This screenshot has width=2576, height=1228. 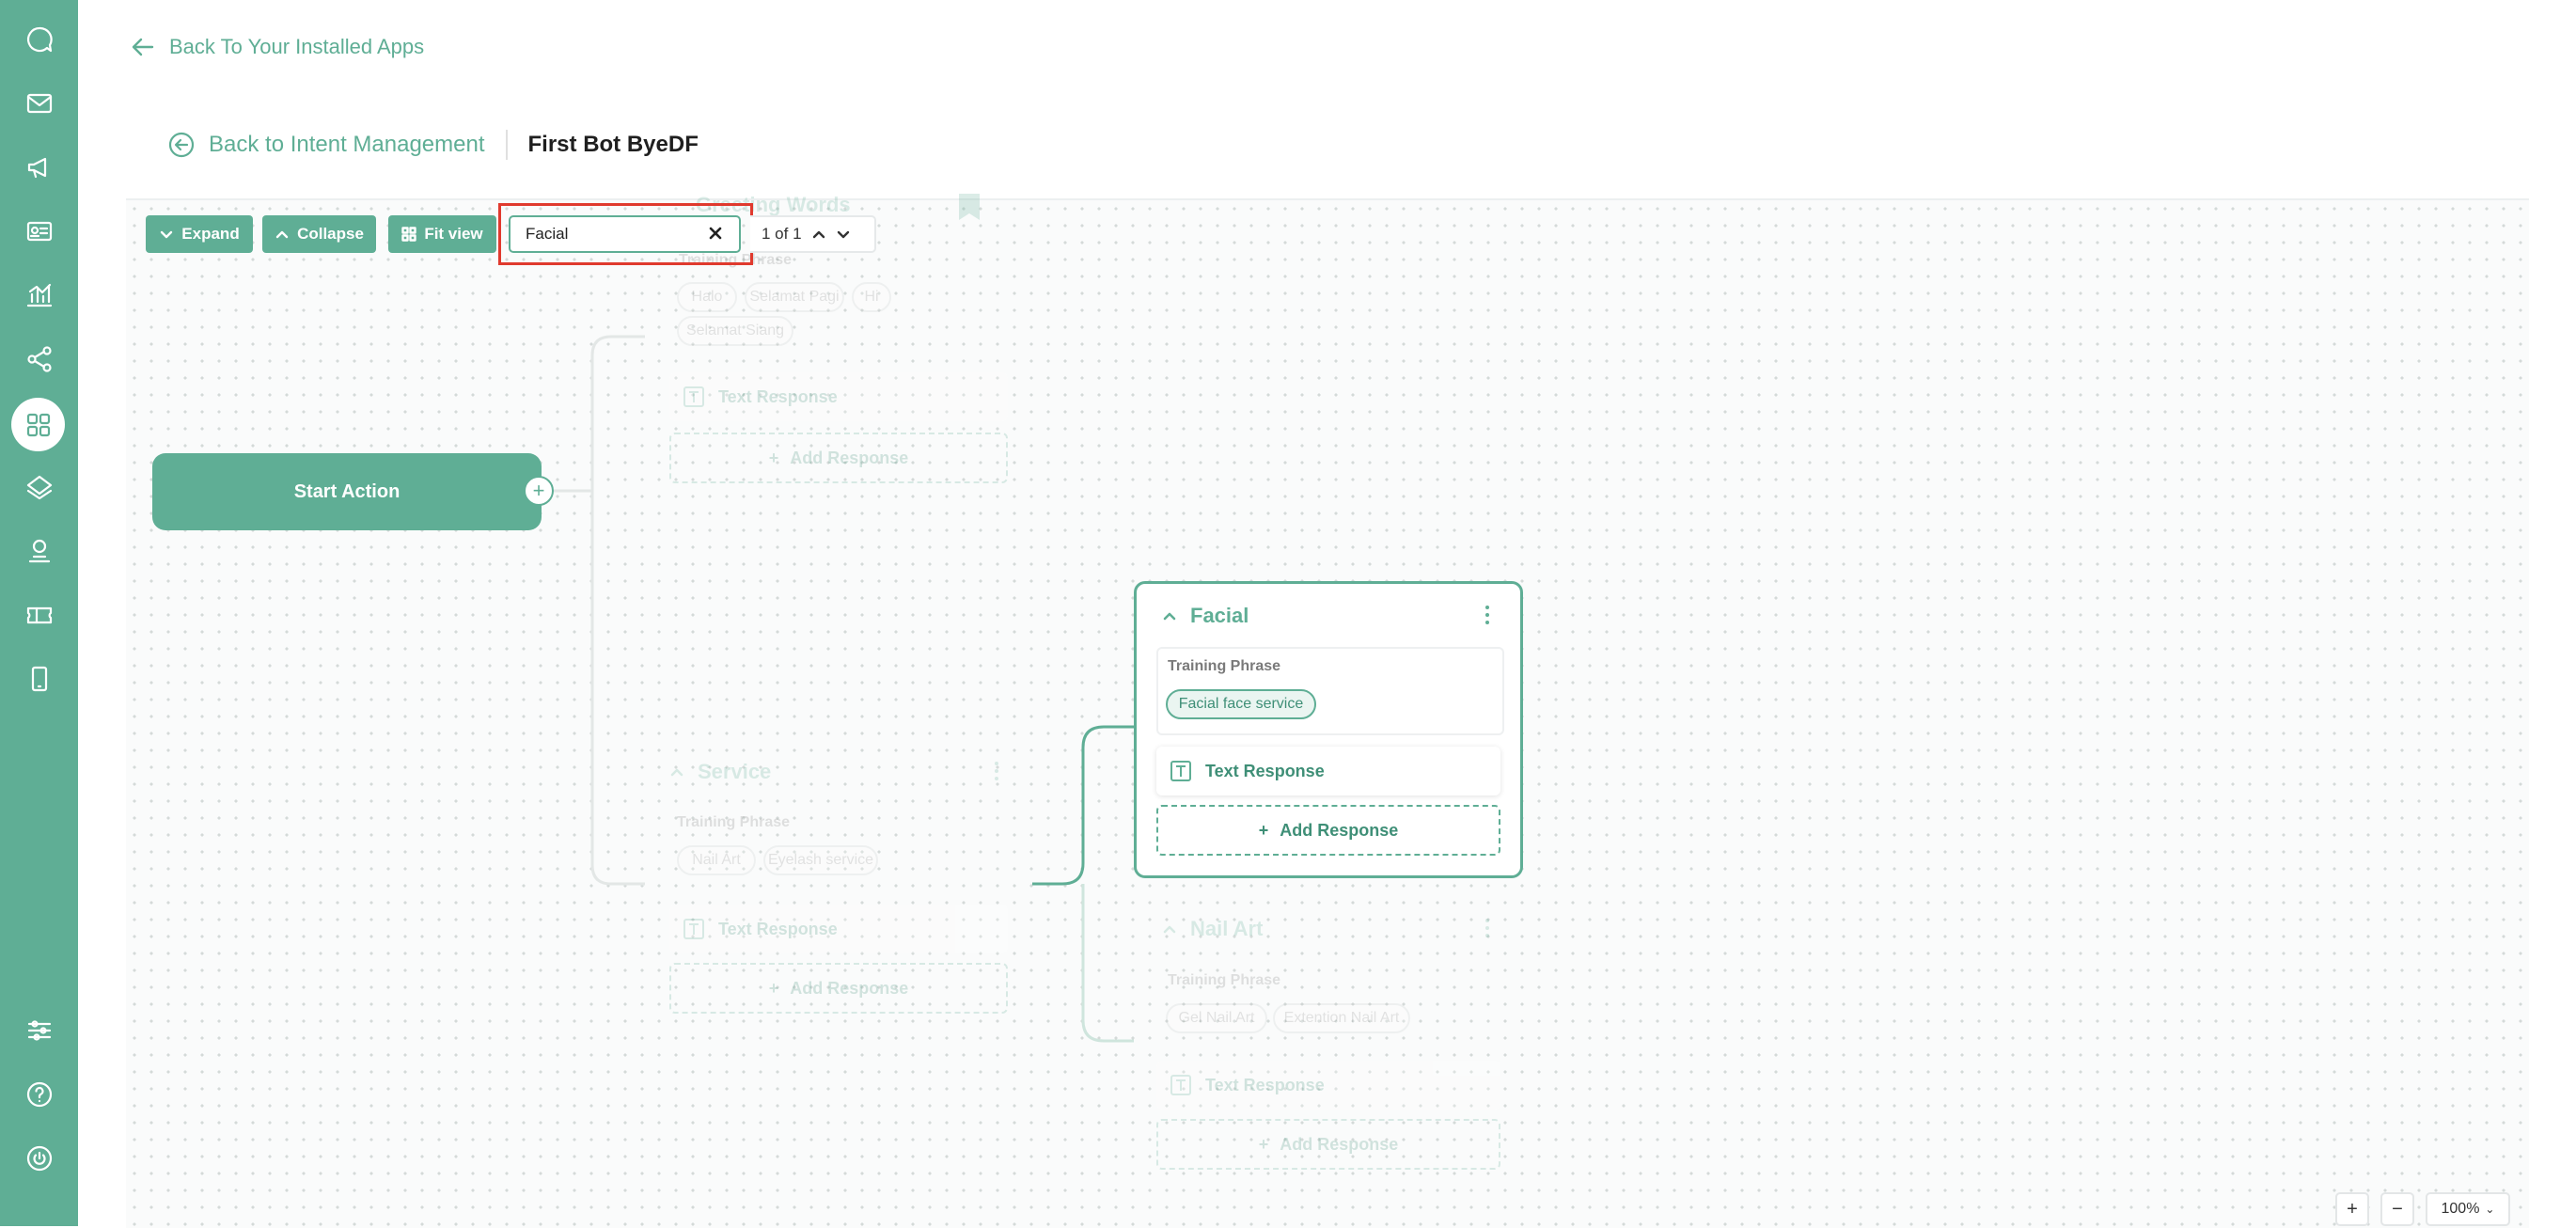 I want to click on zoom-level: 100%, so click(x=2461, y=1209).